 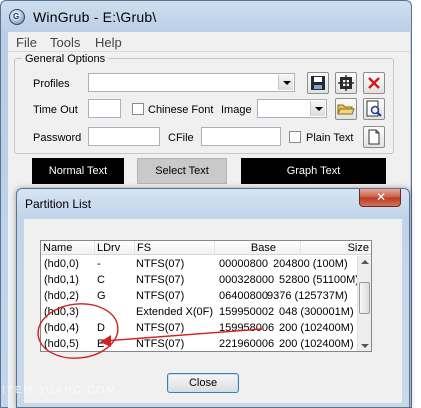 I want to click on open-folder-button, so click(x=346, y=109).